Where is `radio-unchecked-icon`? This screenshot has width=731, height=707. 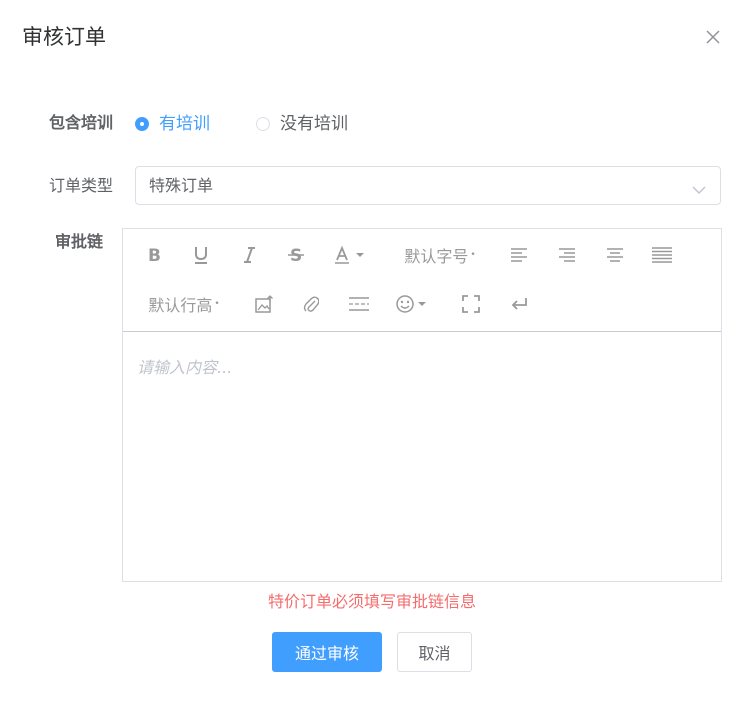 radio-unchecked-icon is located at coordinates (263, 124).